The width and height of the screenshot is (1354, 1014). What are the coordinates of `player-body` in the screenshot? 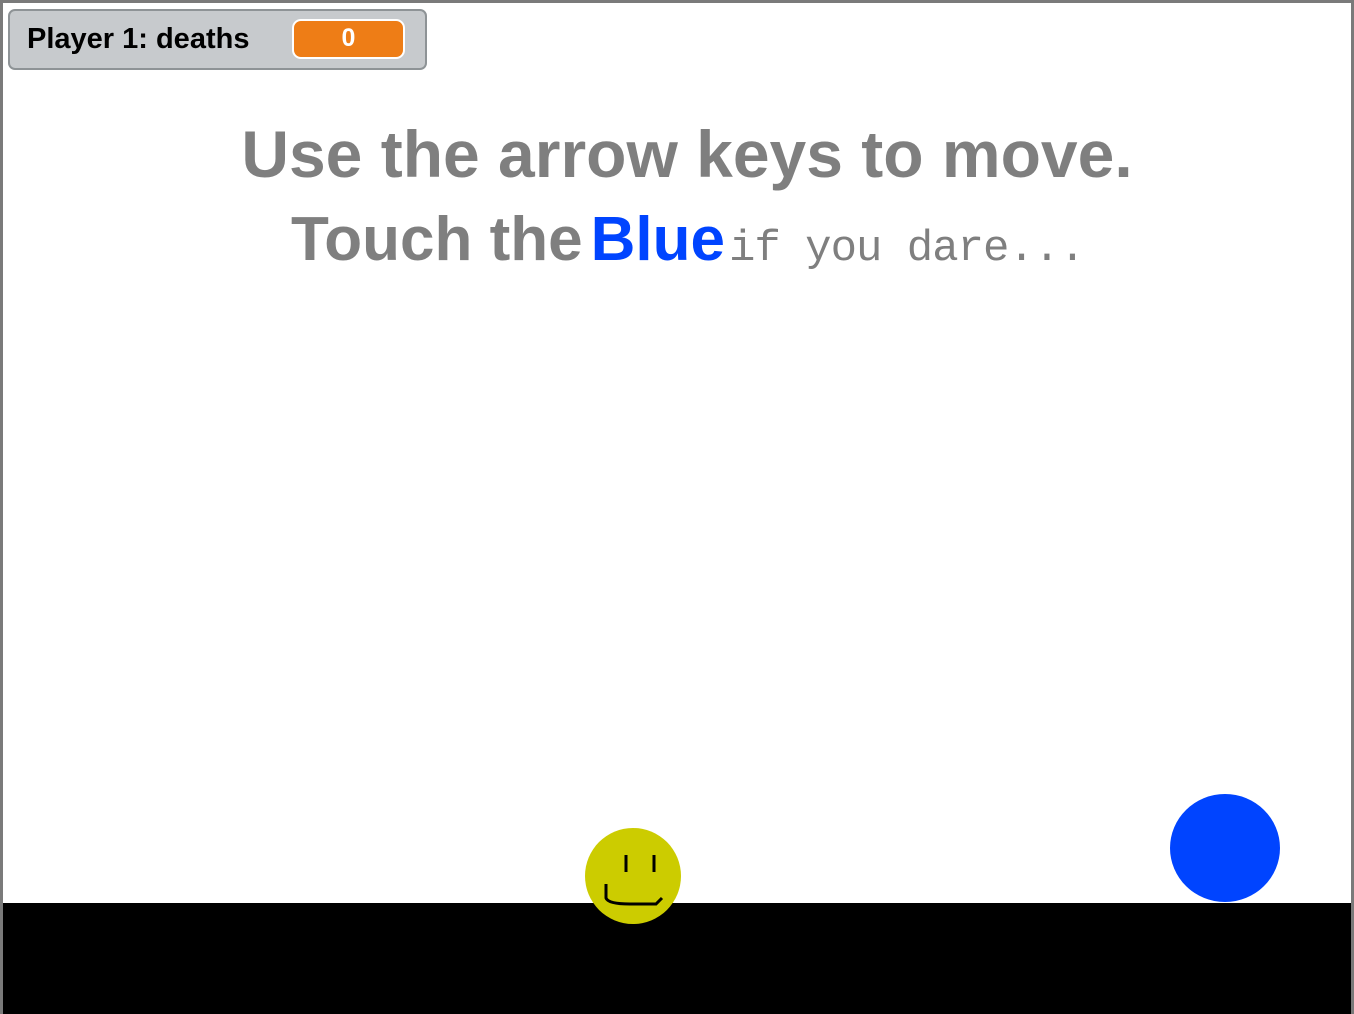 It's located at (633, 876).